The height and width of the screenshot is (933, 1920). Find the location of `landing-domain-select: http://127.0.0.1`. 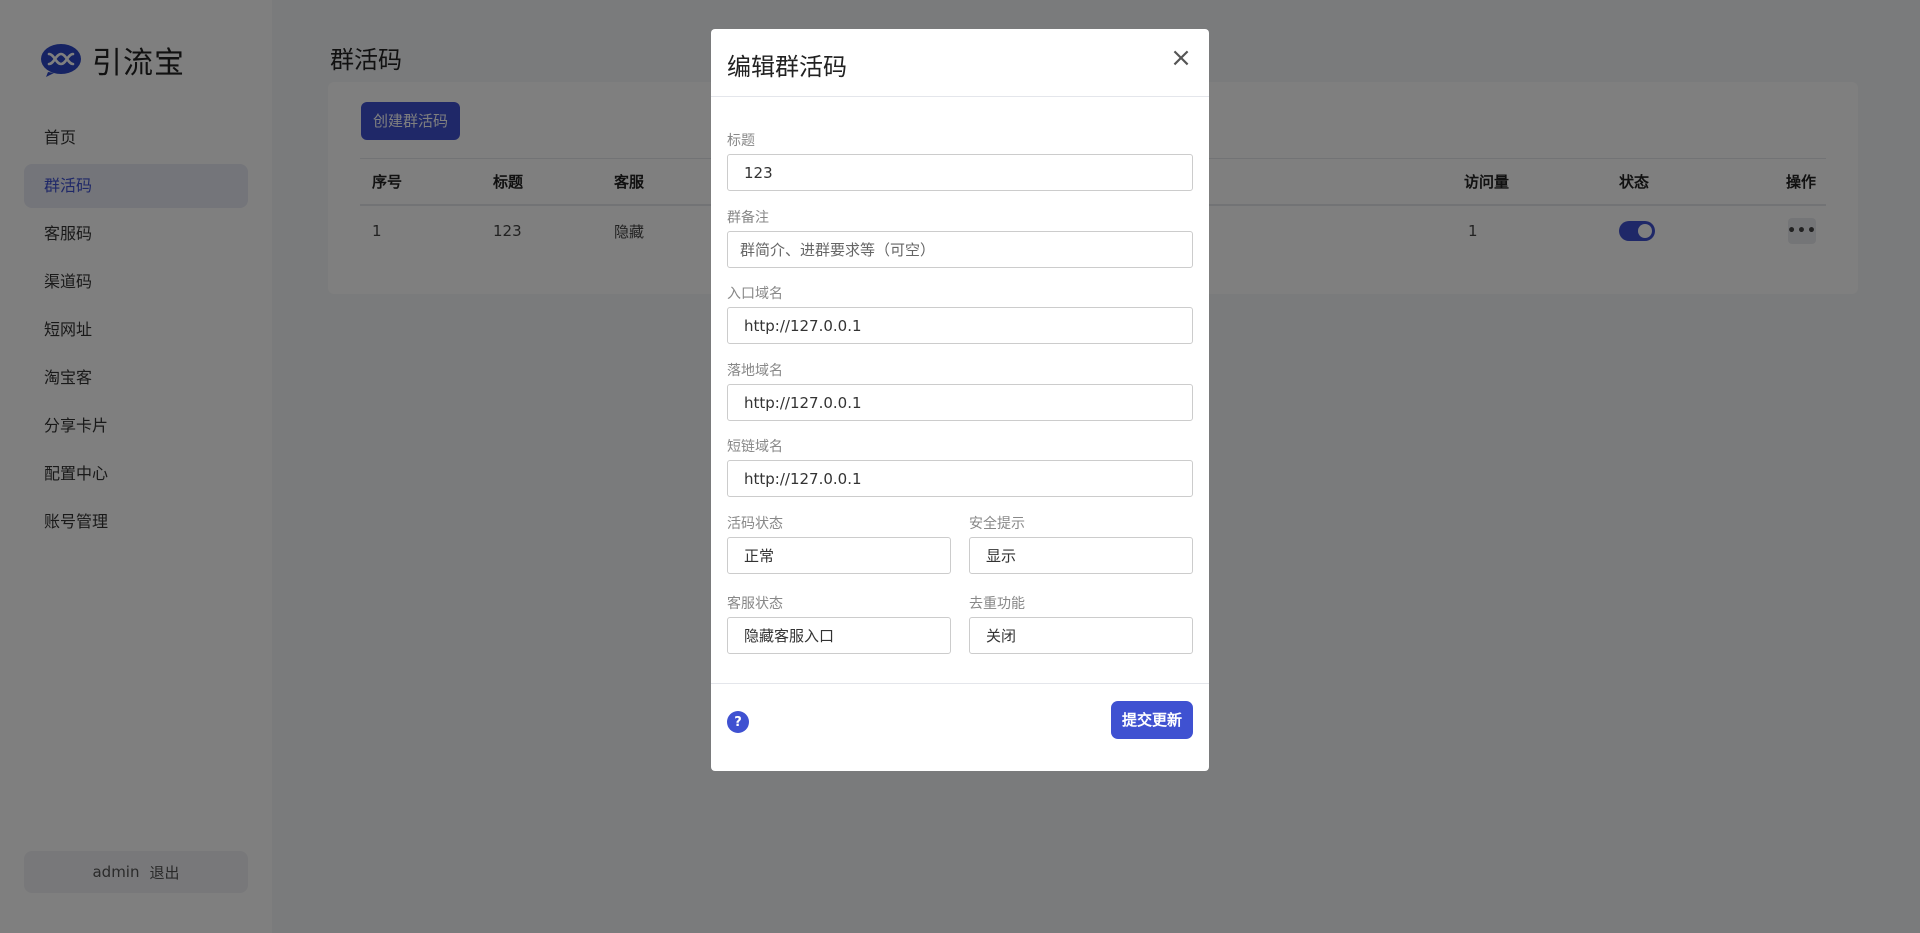

landing-domain-select: http://127.0.0.1 is located at coordinates (960, 402).